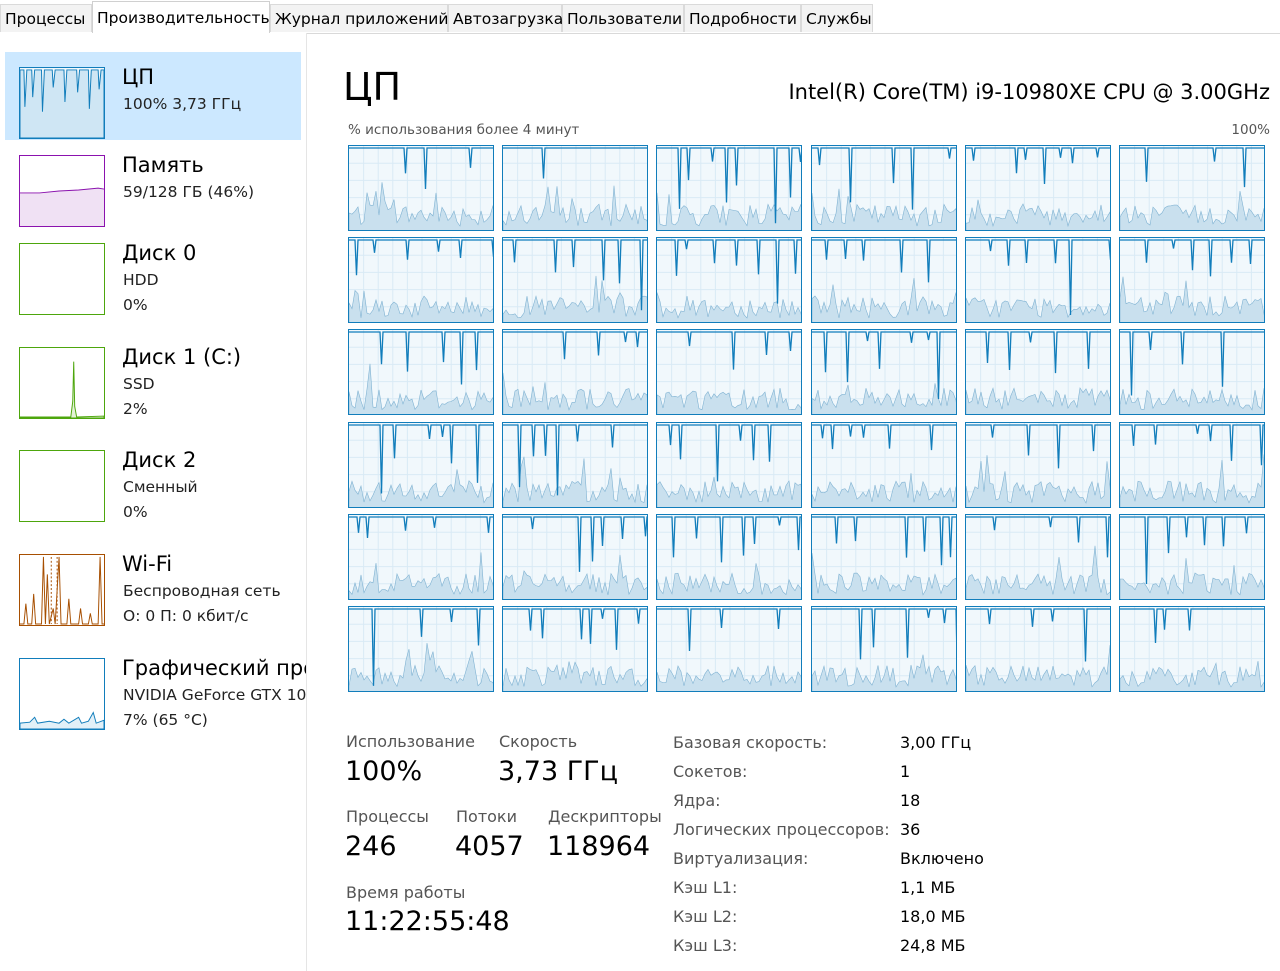 This screenshot has height=971, width=1280. What do you see at coordinates (62, 383) in the screenshot?
I see `disk-1-thumbnail-graph` at bounding box center [62, 383].